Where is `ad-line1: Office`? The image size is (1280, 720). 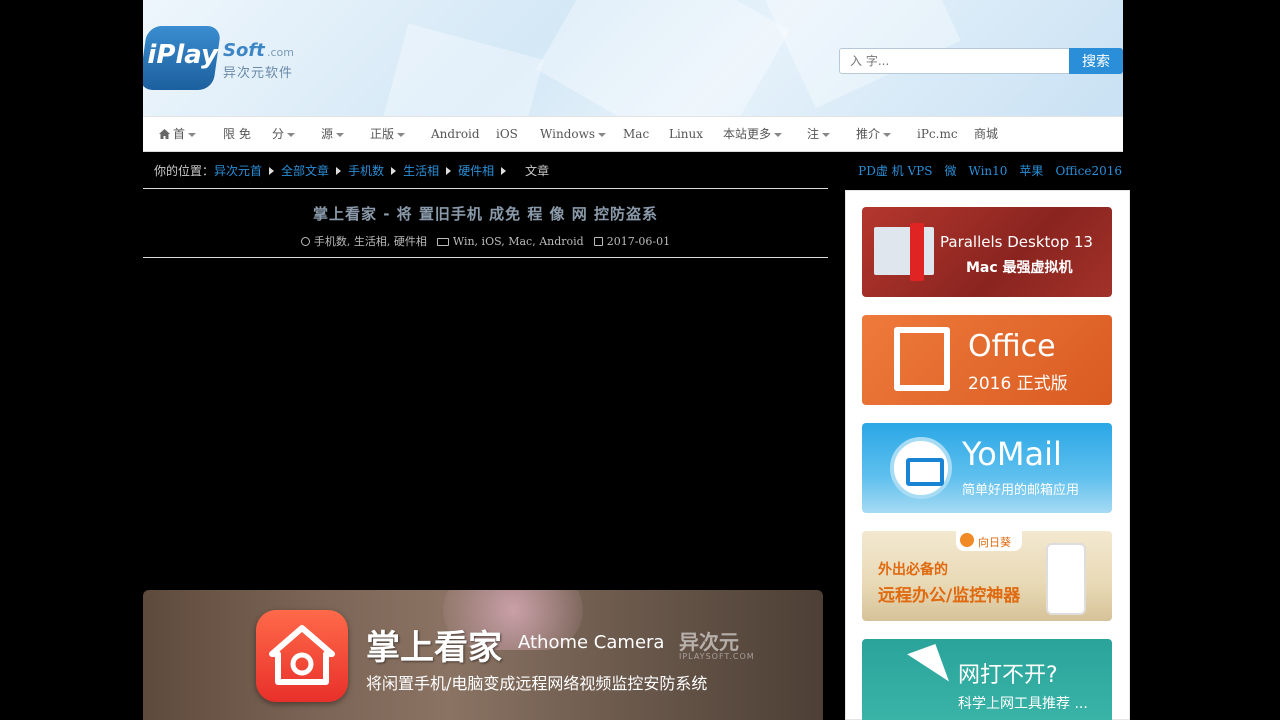 ad-line1: Office is located at coordinates (1012, 346).